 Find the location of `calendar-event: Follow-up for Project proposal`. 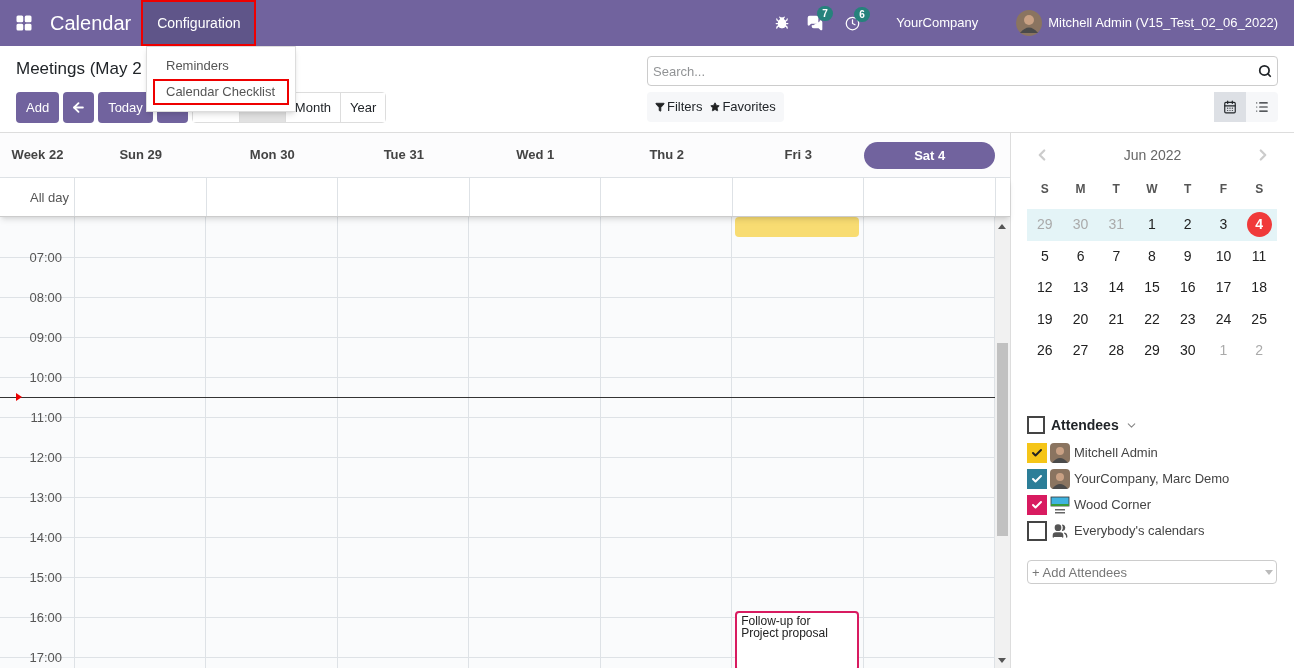

calendar-event: Follow-up for Project proposal is located at coordinates (797, 639).